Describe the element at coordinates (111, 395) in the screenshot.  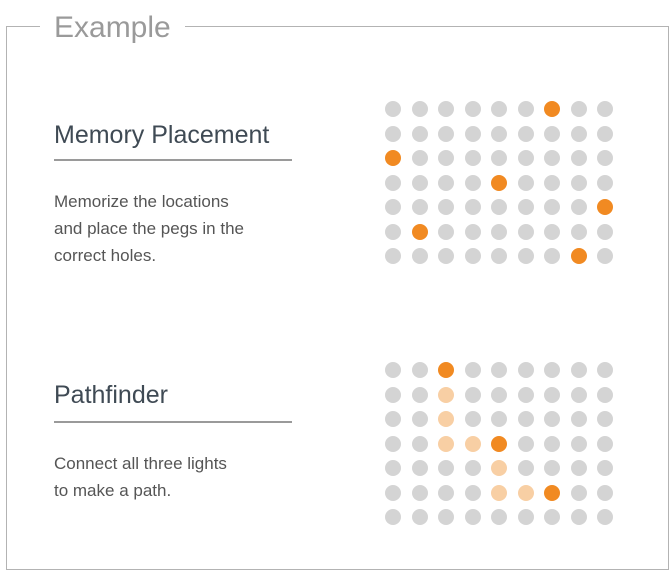
I see `section-title: Pathfinder` at that location.